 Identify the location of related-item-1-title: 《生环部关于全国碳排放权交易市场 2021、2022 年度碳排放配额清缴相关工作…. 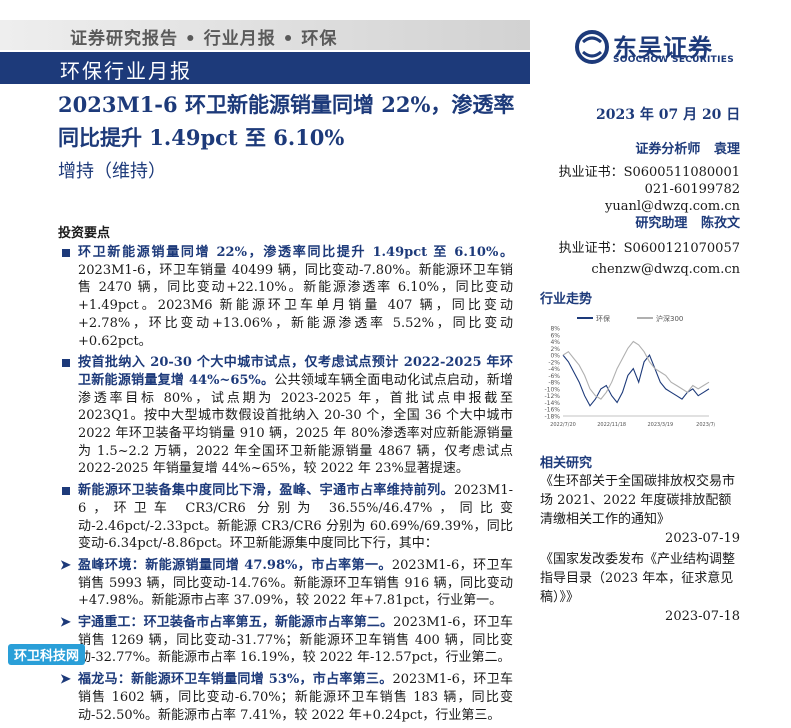
(640, 500).